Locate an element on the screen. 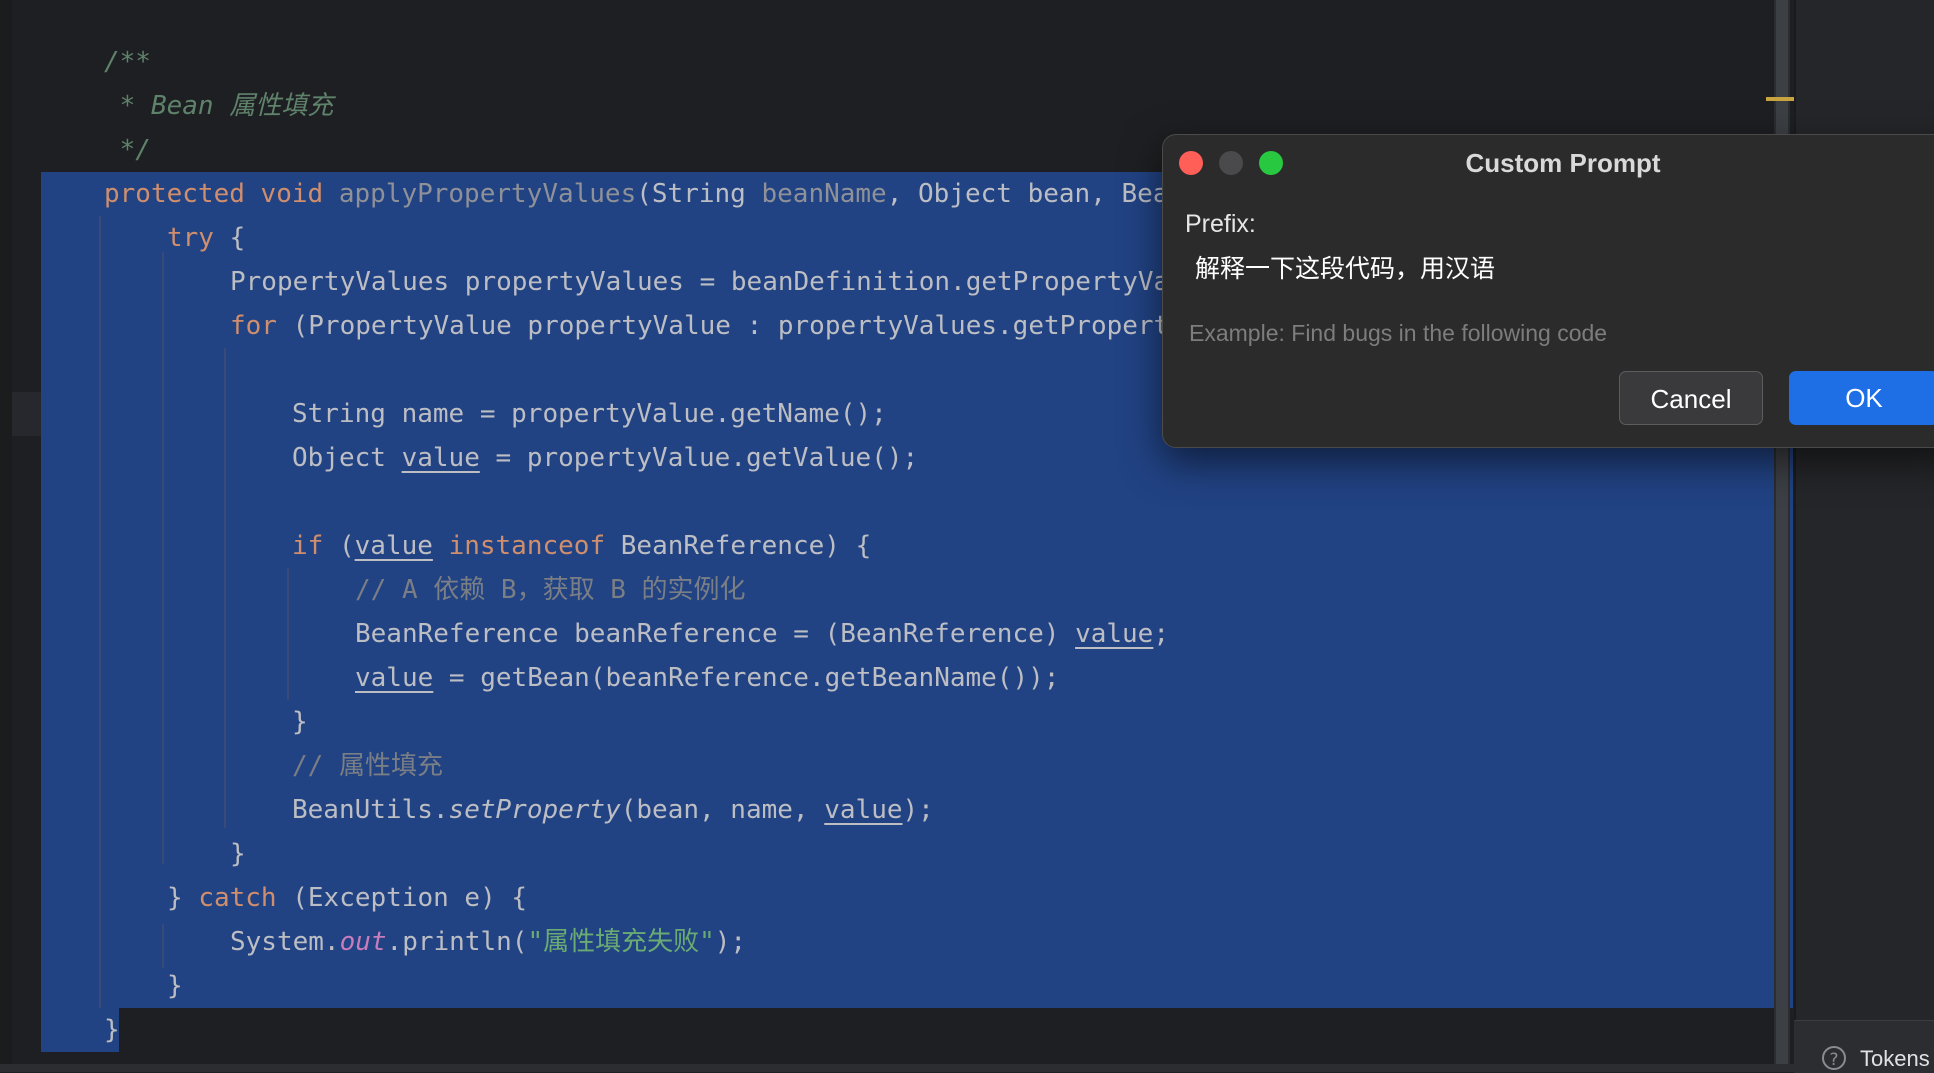 This screenshot has width=1934, height=1073. code-token: = getBean(beanReference.getBeanName()); is located at coordinates (746, 678).